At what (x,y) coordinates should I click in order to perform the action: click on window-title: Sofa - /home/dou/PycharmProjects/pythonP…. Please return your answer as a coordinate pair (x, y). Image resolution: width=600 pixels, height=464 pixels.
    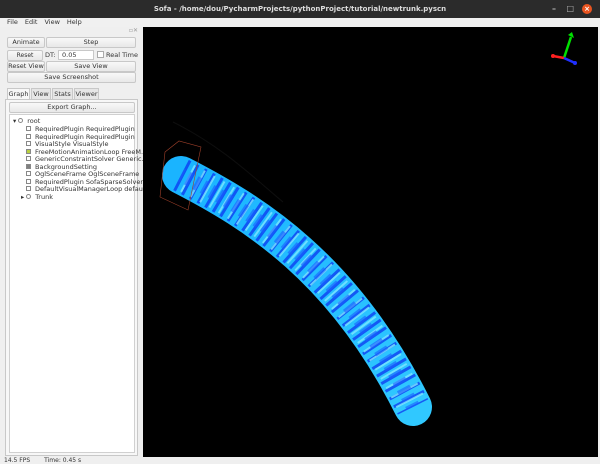
    Looking at the image, I should click on (300, 9).